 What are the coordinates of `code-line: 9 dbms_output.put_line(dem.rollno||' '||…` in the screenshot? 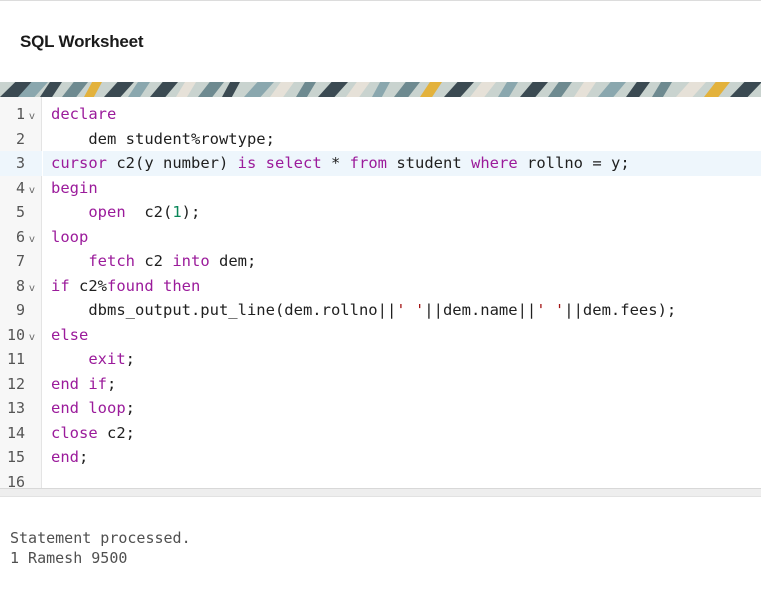 It's located at (380, 310).